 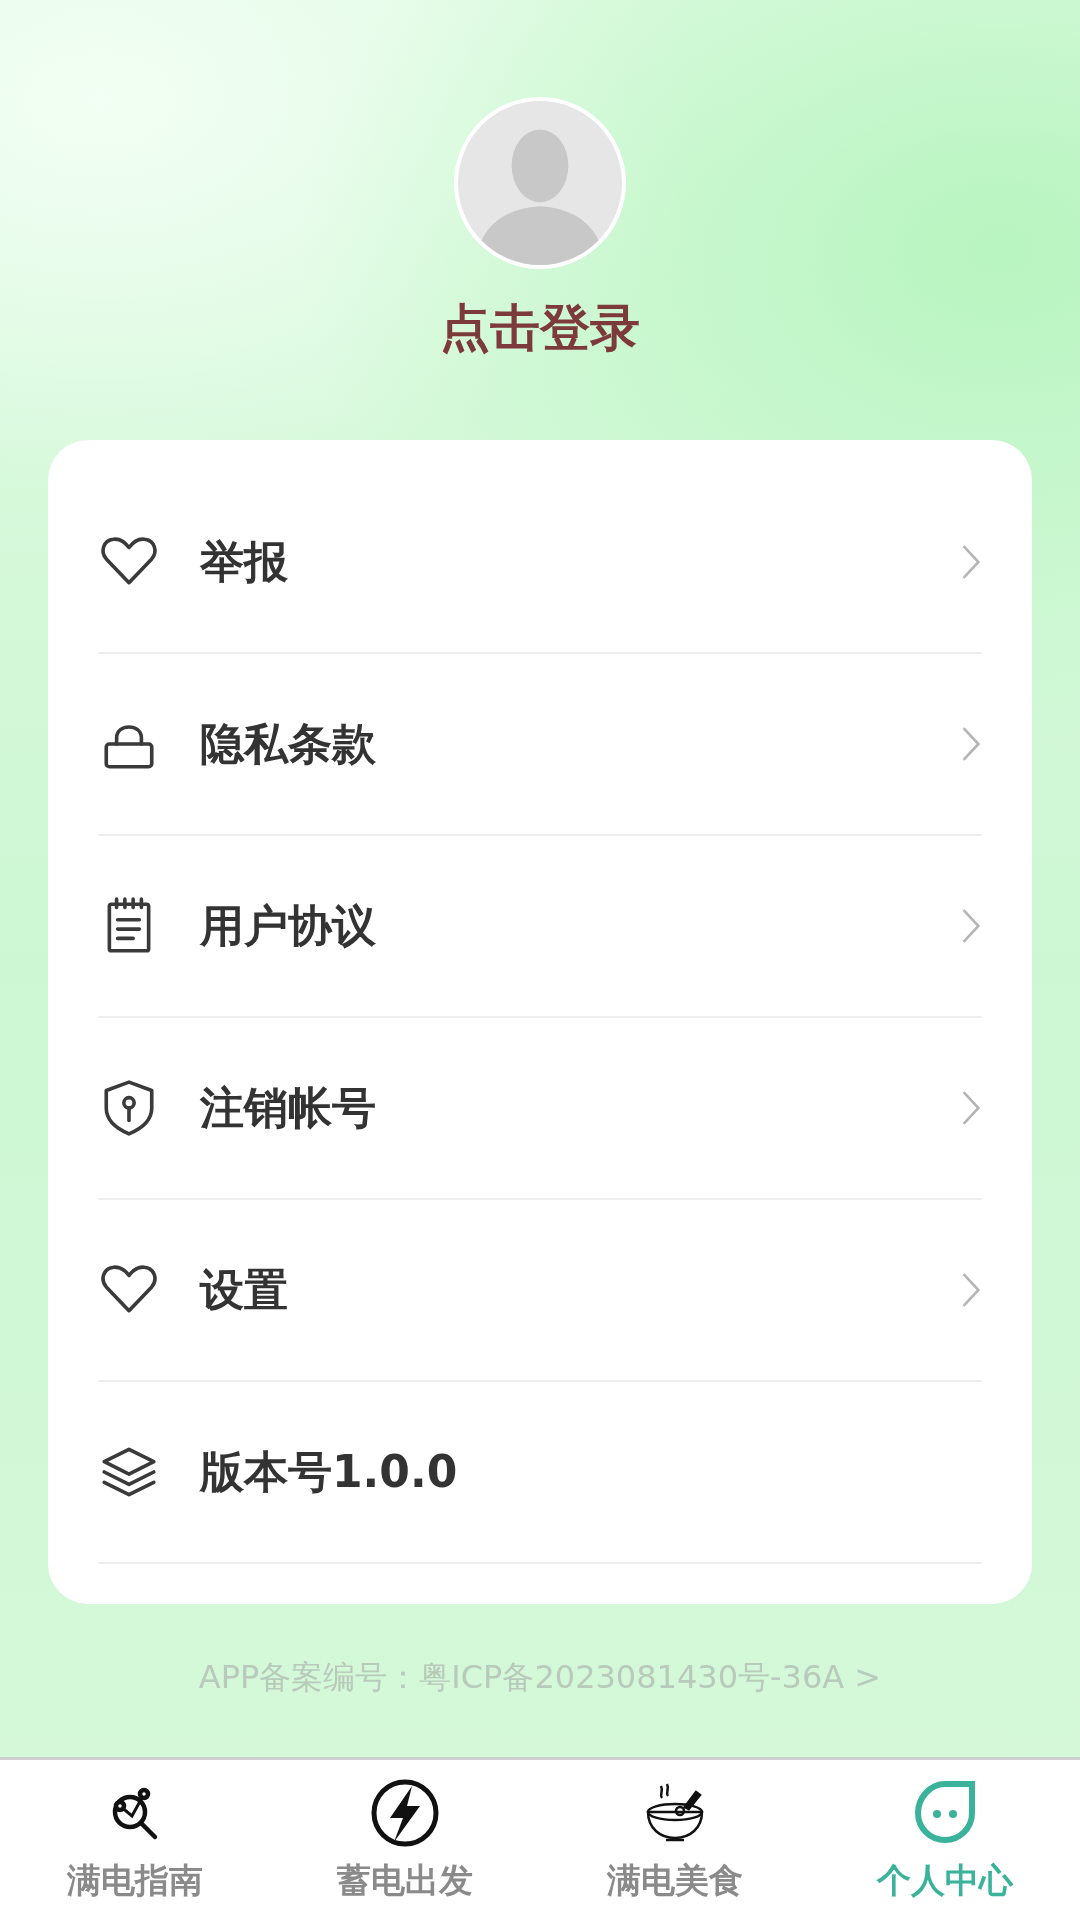 I want to click on menu-item: 设置, so click(x=540, y=1291).